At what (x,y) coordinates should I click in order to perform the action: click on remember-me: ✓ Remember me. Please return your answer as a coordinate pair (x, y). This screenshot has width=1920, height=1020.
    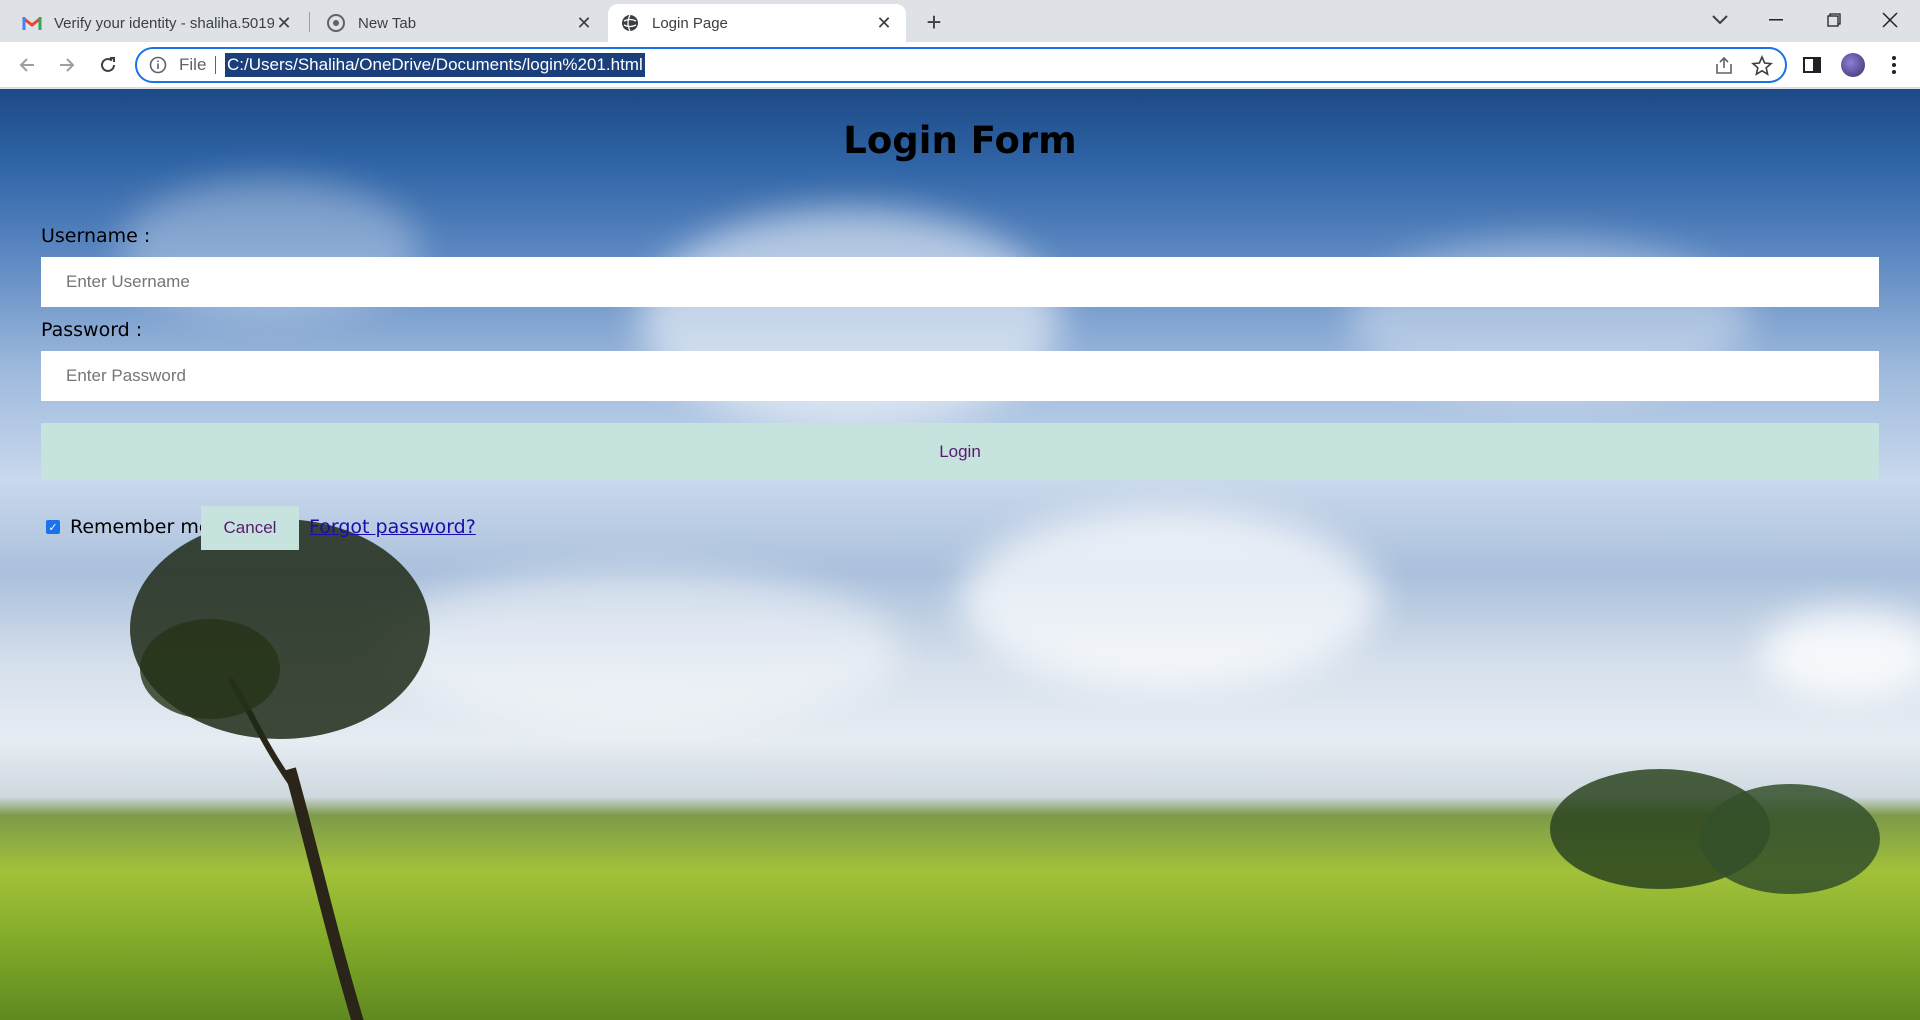
    Looking at the image, I should click on (128, 527).